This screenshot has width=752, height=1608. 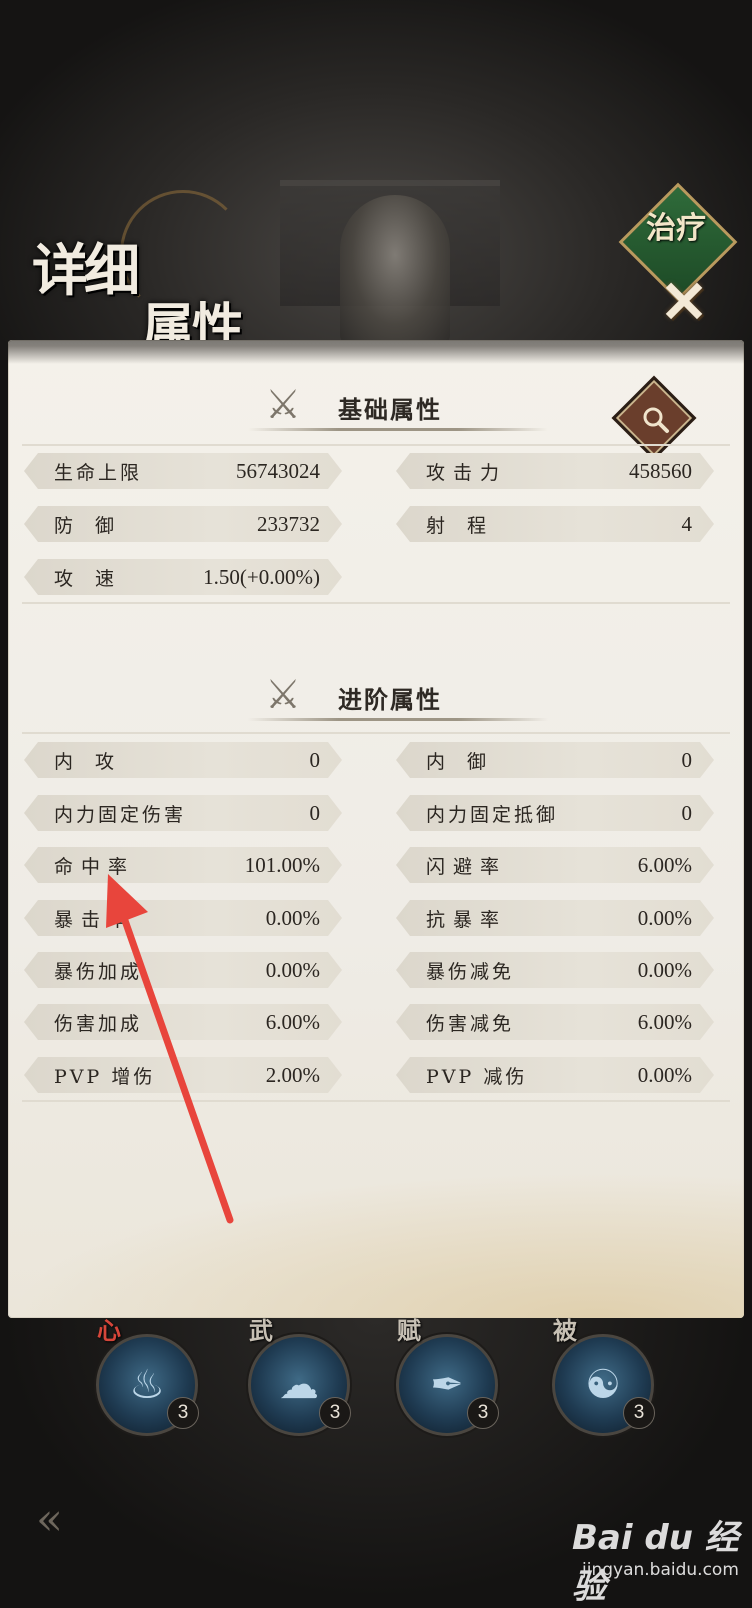 What do you see at coordinates (555, 1022) in the screenshot?
I see `stat-damage-reduction: 伤害减免 6.00%` at bounding box center [555, 1022].